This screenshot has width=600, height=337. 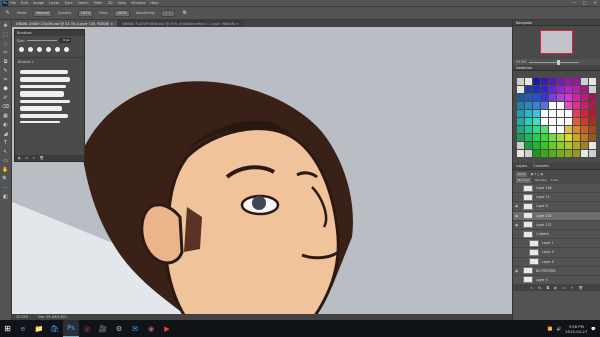 I want to click on kind-filter: Kind, so click(x=521, y=174).